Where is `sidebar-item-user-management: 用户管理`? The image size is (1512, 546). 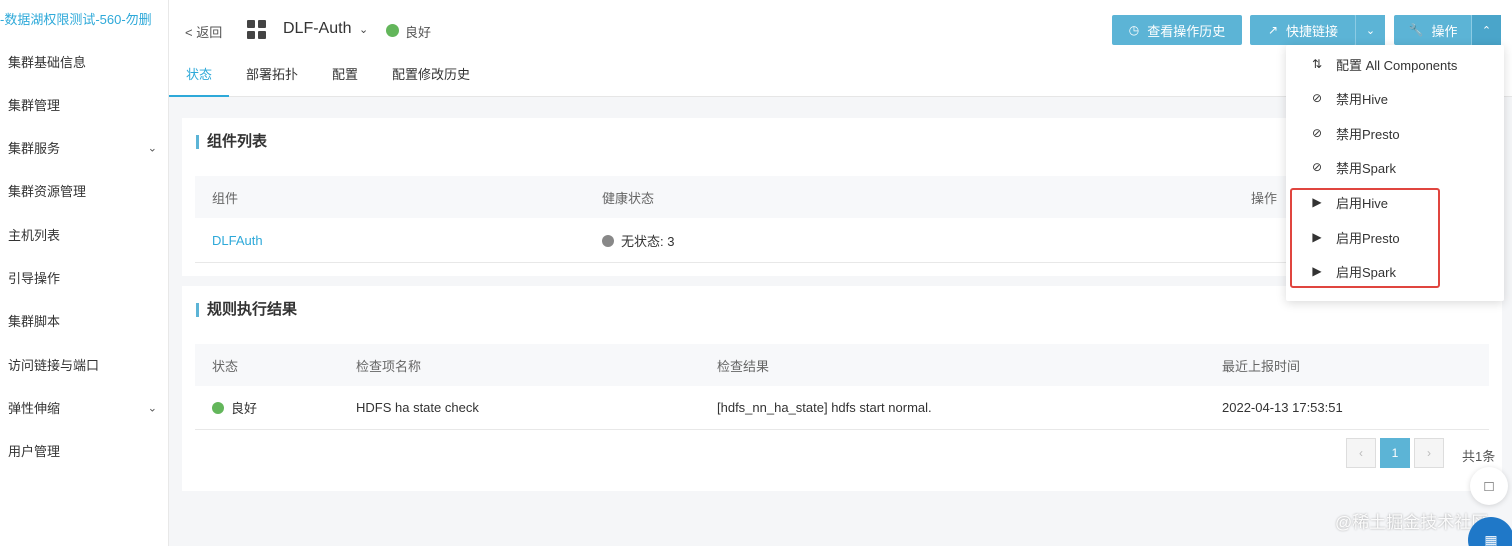 sidebar-item-user-management: 用户管理 is located at coordinates (84, 450).